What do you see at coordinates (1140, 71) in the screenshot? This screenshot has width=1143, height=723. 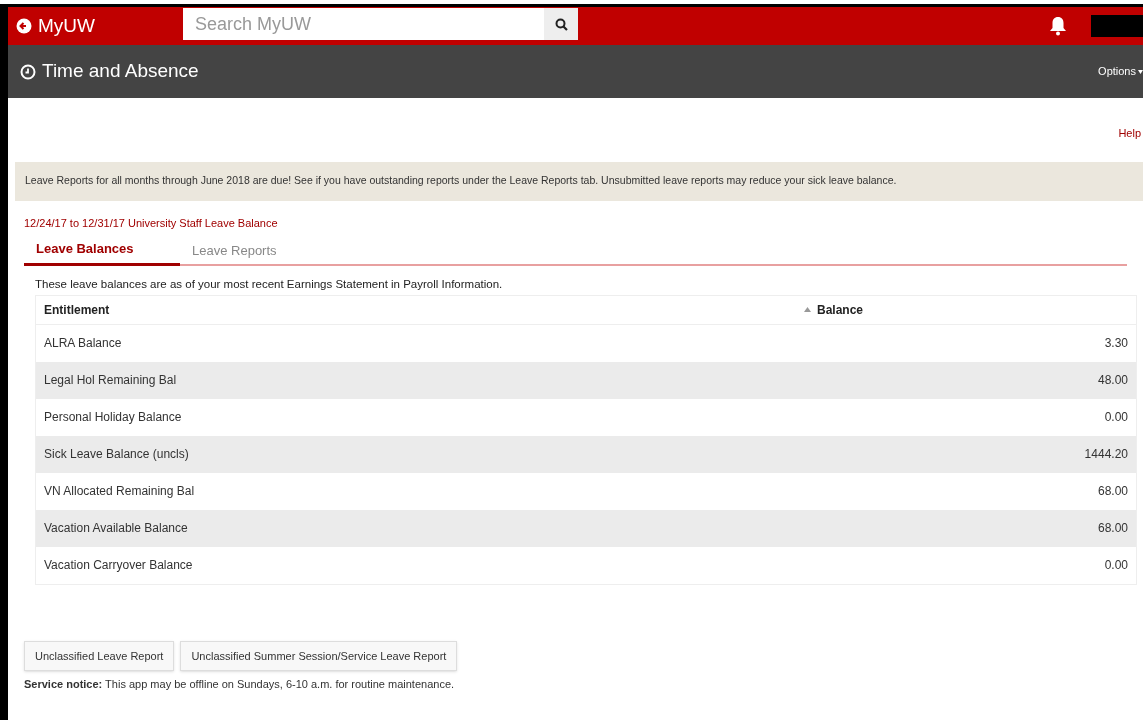 I see `caret-icon` at bounding box center [1140, 71].